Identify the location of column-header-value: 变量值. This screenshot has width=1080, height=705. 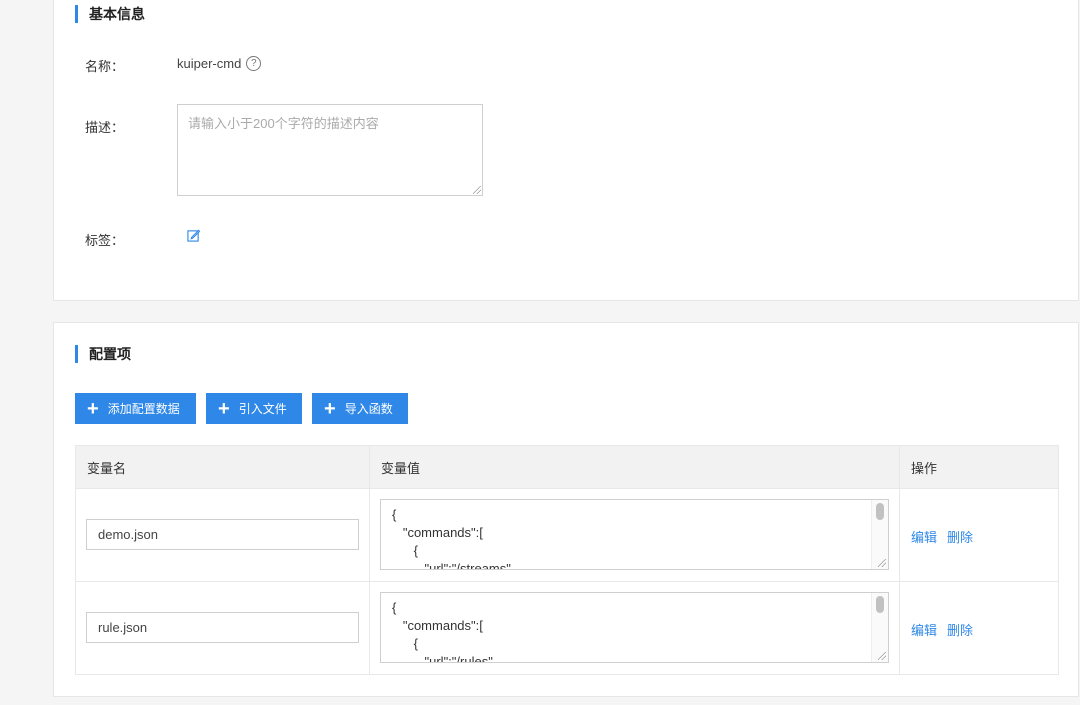
(635, 467).